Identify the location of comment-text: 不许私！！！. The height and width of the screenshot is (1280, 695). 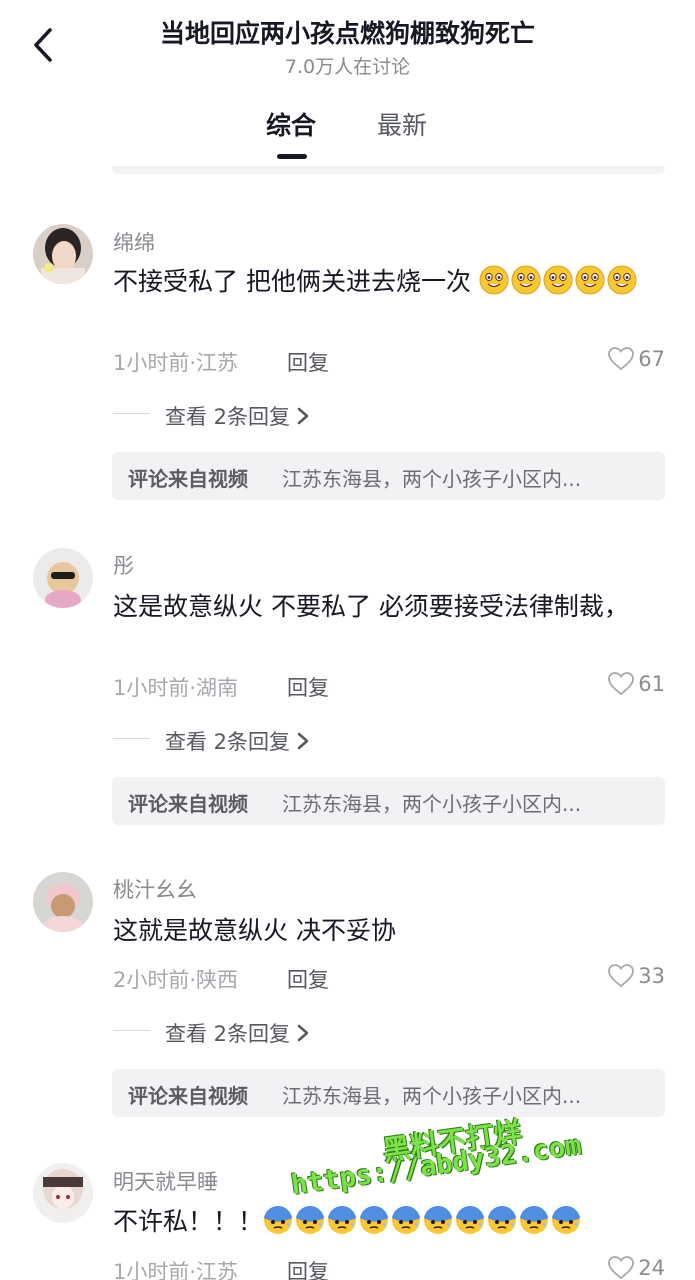
(383, 1221).